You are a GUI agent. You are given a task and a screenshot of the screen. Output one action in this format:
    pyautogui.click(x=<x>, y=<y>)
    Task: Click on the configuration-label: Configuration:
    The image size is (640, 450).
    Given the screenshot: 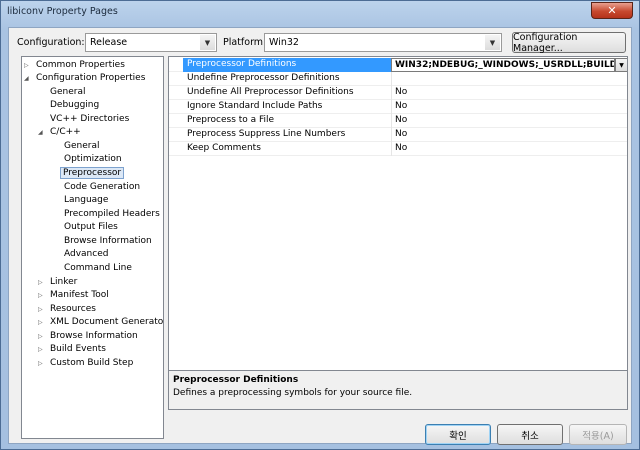 What is the action you would take?
    pyautogui.click(x=51, y=42)
    